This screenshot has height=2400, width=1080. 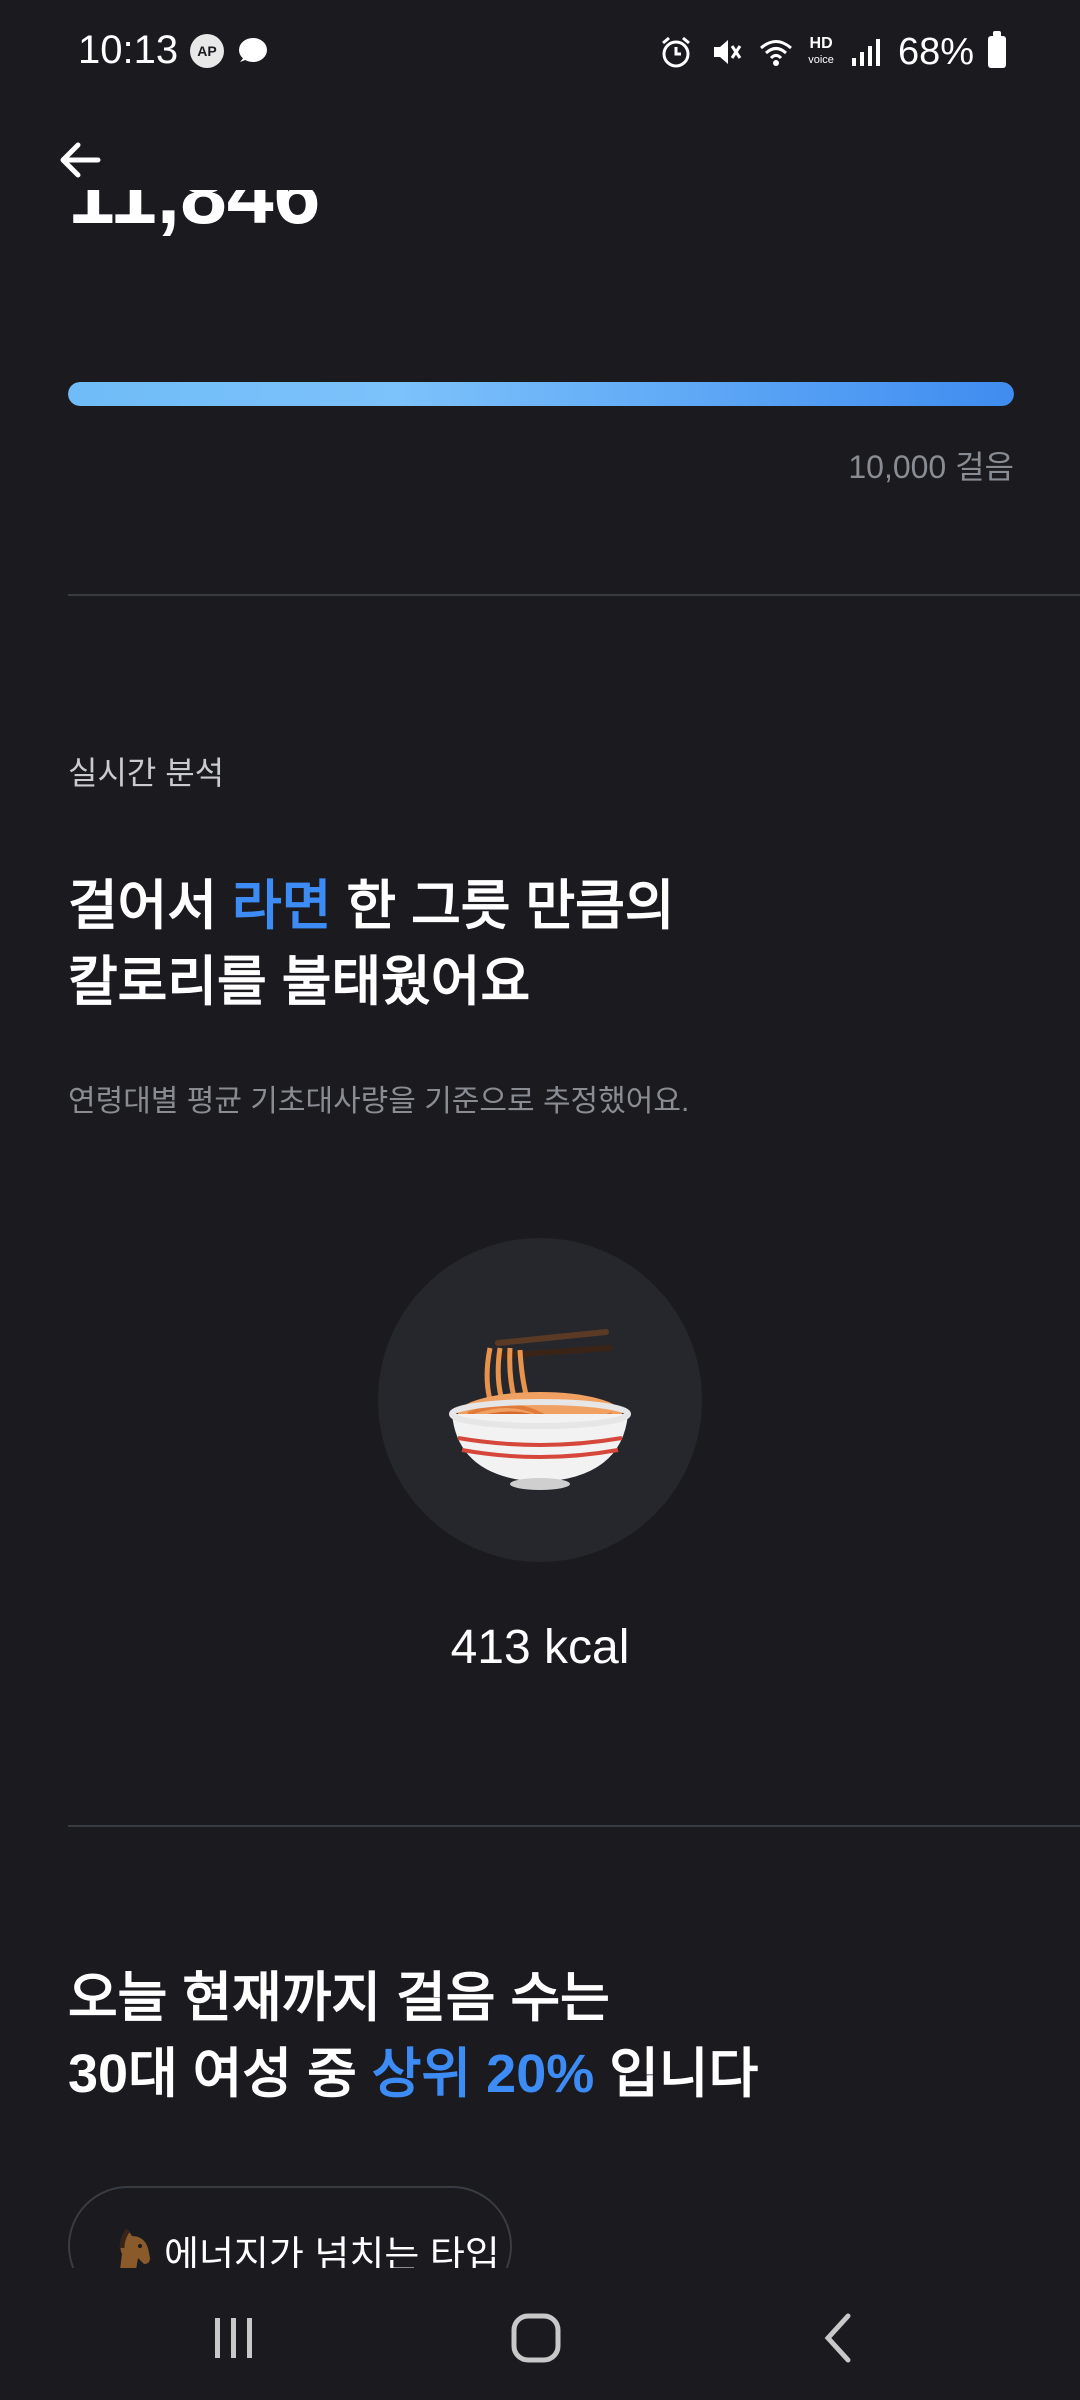 I want to click on recent-apps-icon, so click(x=233, y=2338).